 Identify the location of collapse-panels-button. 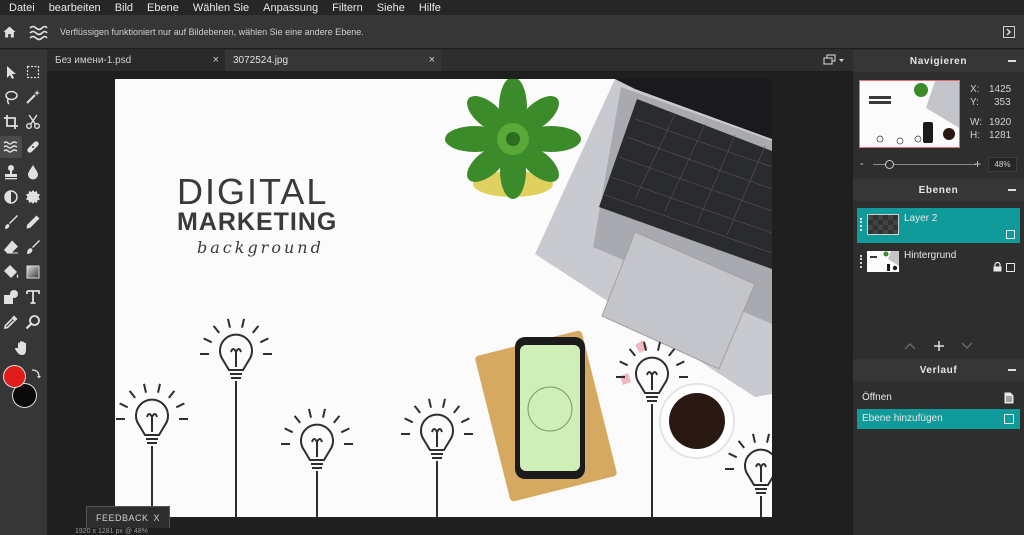
(1009, 32).